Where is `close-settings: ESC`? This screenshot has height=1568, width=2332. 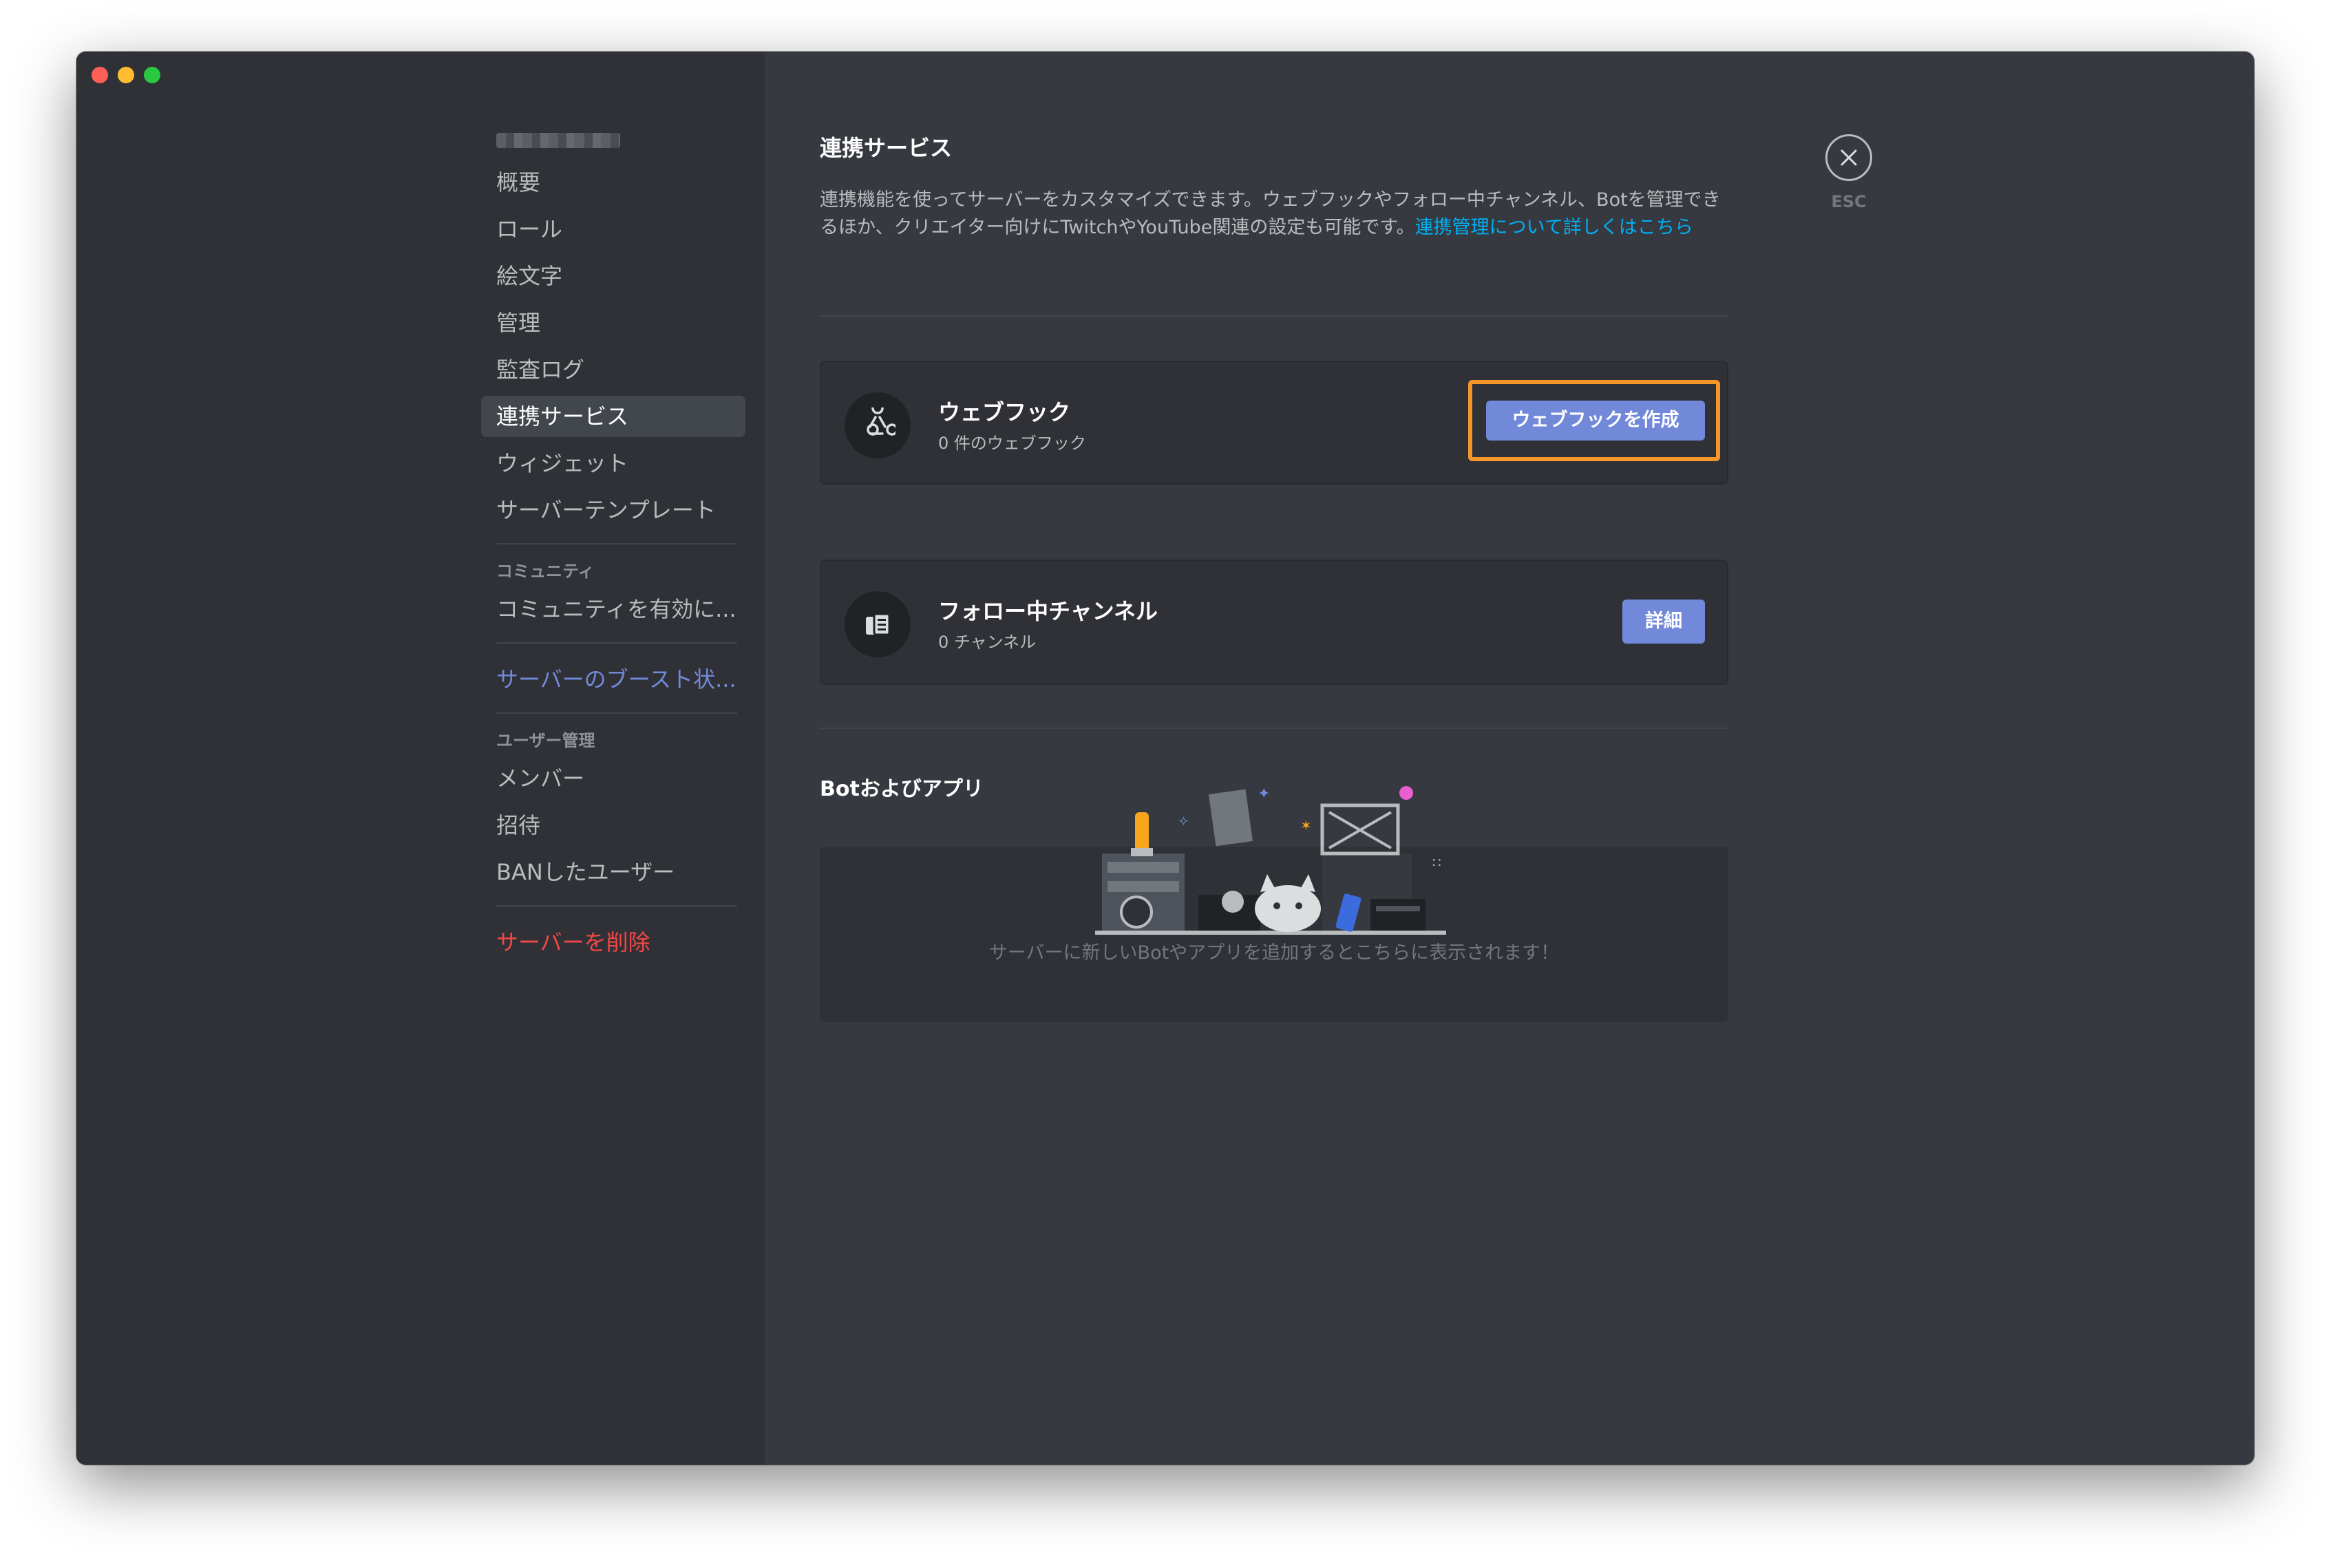 close-settings: ESC is located at coordinates (1849, 172).